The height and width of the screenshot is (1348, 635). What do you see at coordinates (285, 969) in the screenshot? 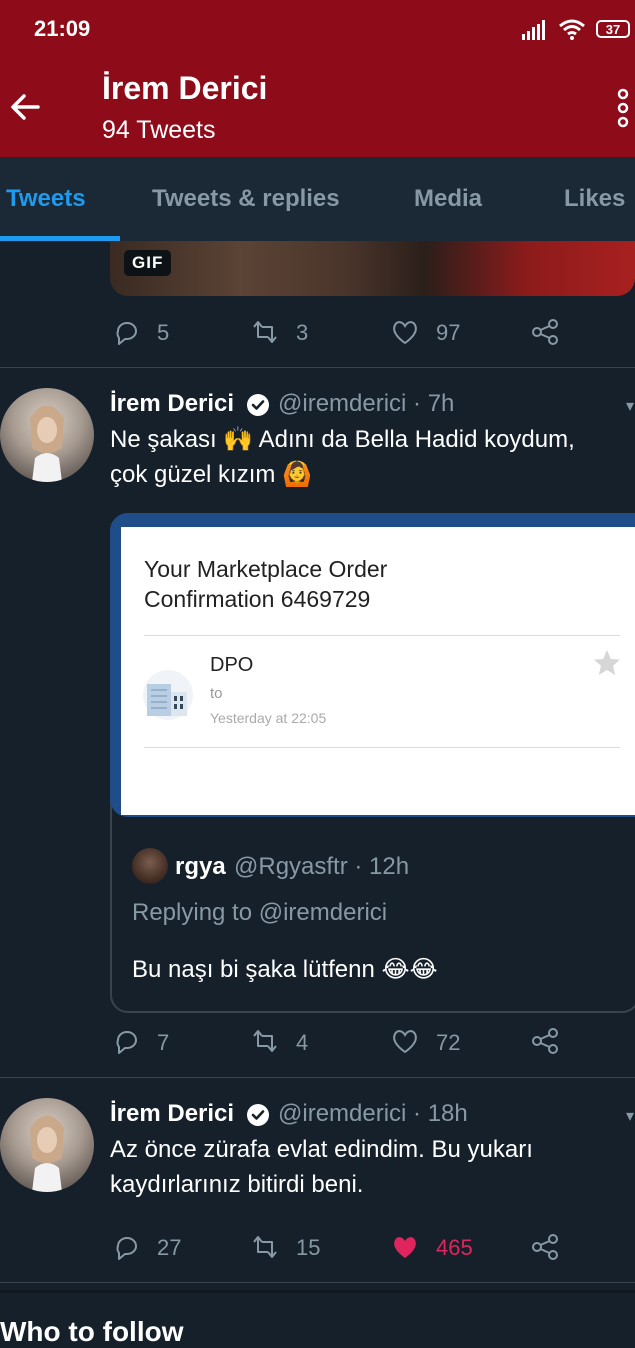
I see `quote-text: Bu naşı bi şaka lütfenn 😂😂` at bounding box center [285, 969].